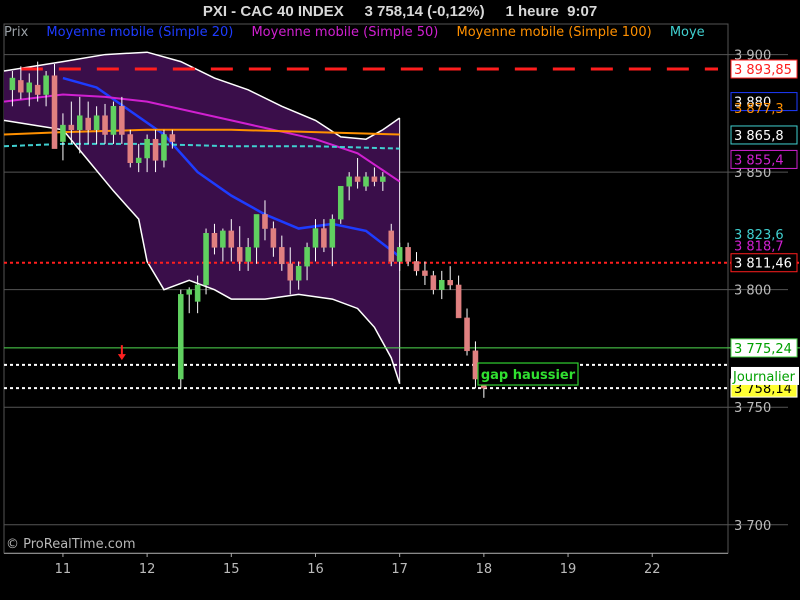 This screenshot has height=600, width=800. What do you see at coordinates (759, 235) in the screenshot?
I see `partial-indicator-label: 3 823,6` at bounding box center [759, 235].